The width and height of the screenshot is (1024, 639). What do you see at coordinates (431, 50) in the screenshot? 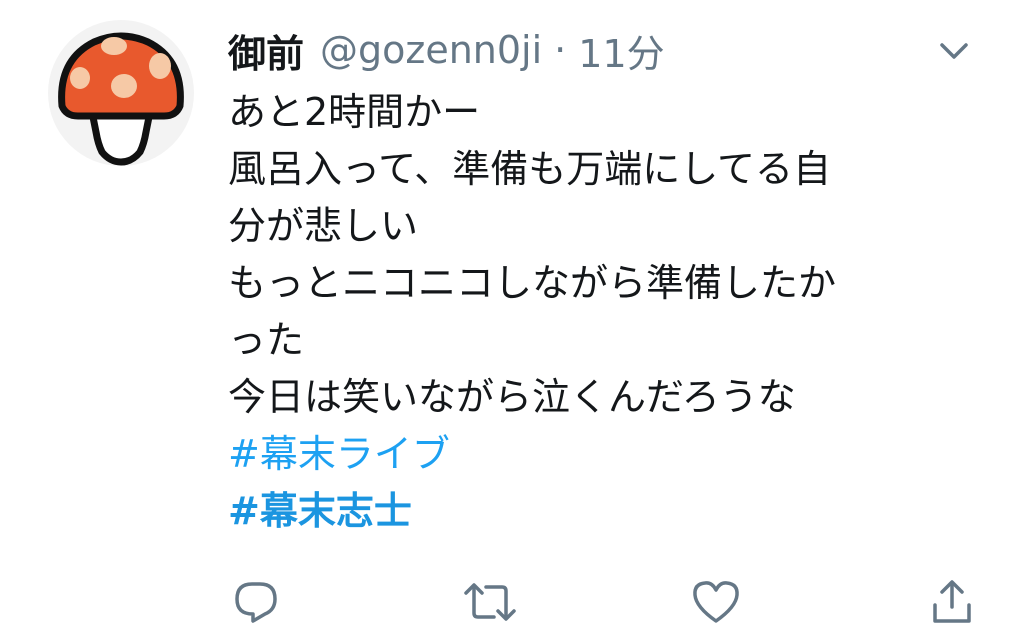
I see `author-handle: @gozenn0ji` at bounding box center [431, 50].